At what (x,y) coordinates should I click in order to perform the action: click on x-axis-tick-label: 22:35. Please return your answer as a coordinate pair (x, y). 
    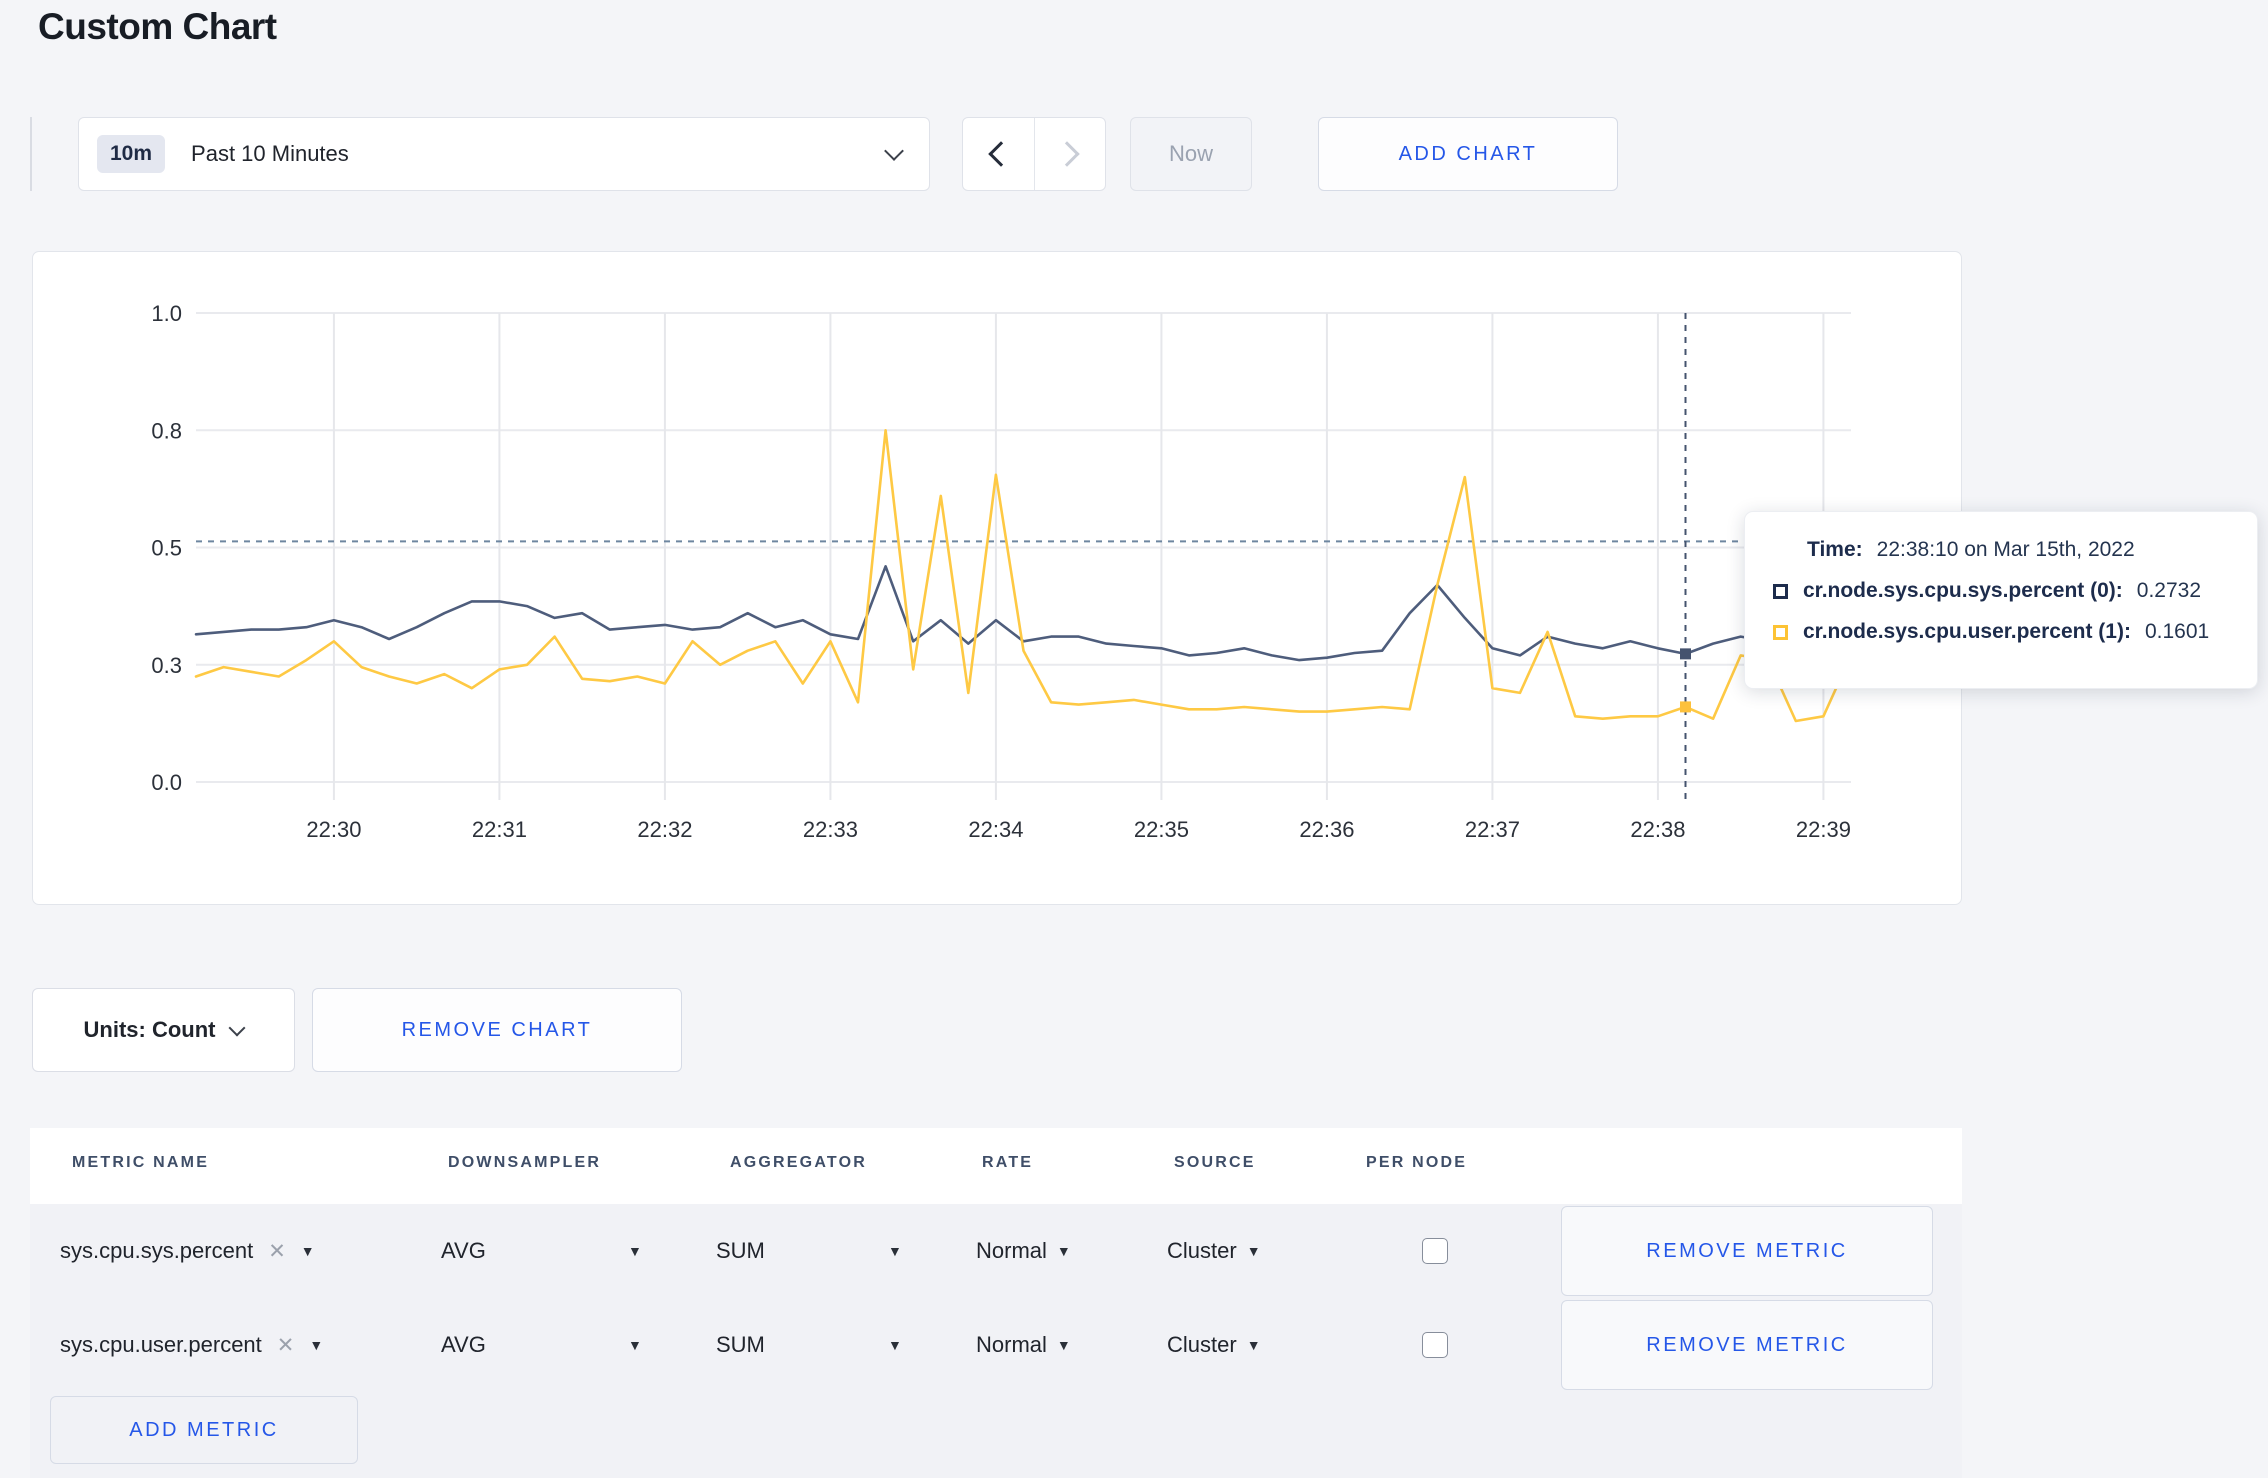
    Looking at the image, I should click on (1161, 829).